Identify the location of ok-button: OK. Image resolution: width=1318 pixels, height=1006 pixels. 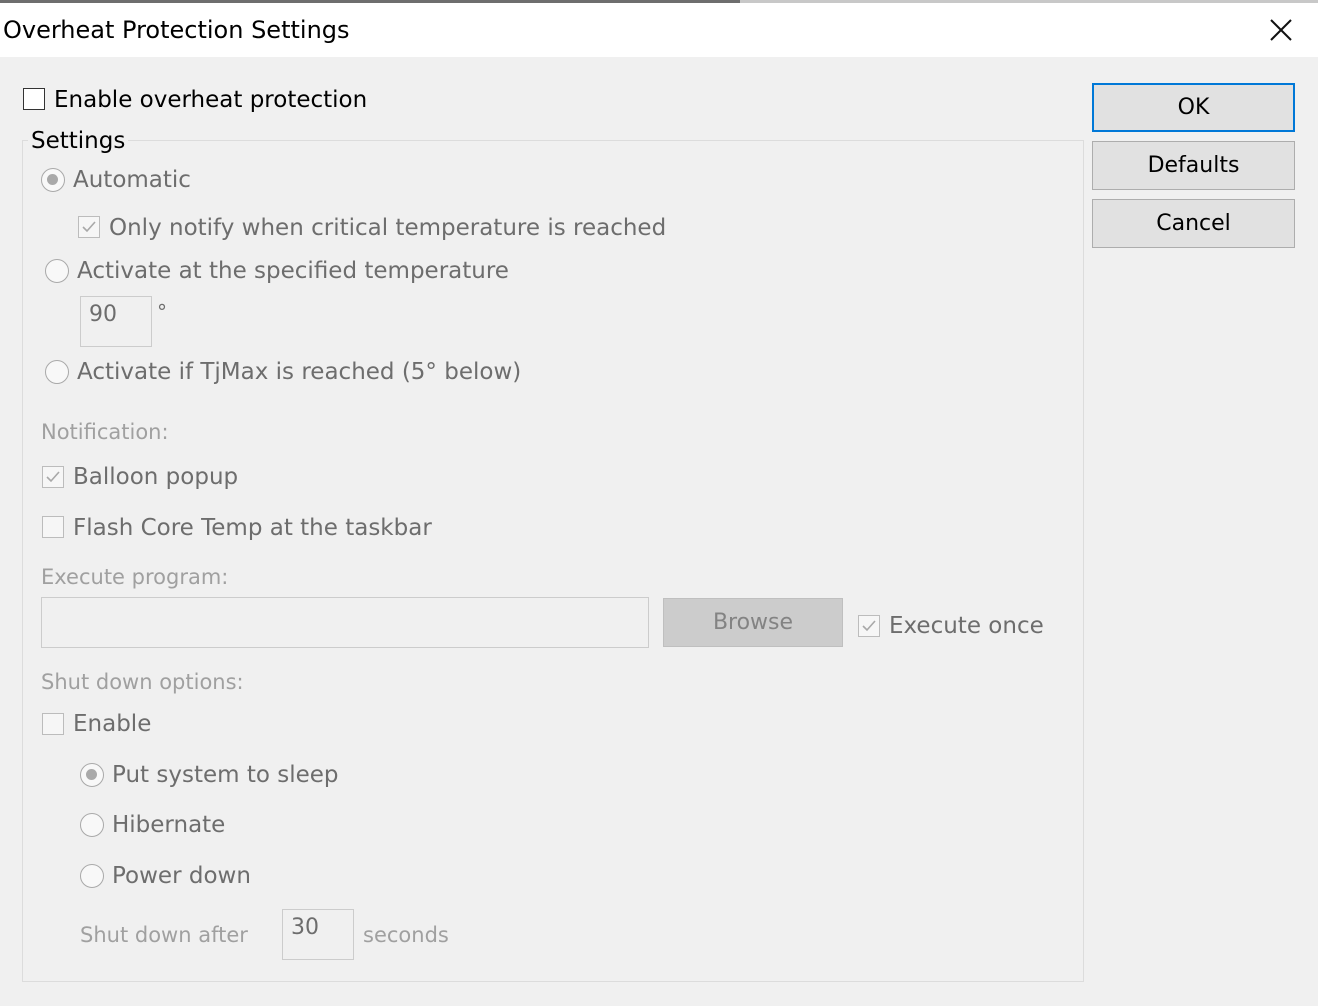
(1193, 107).